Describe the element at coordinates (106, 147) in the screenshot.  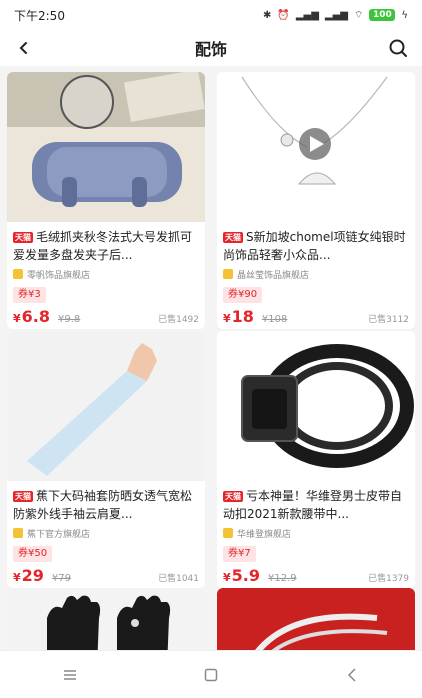
I see `product-image-hair-claw` at that location.